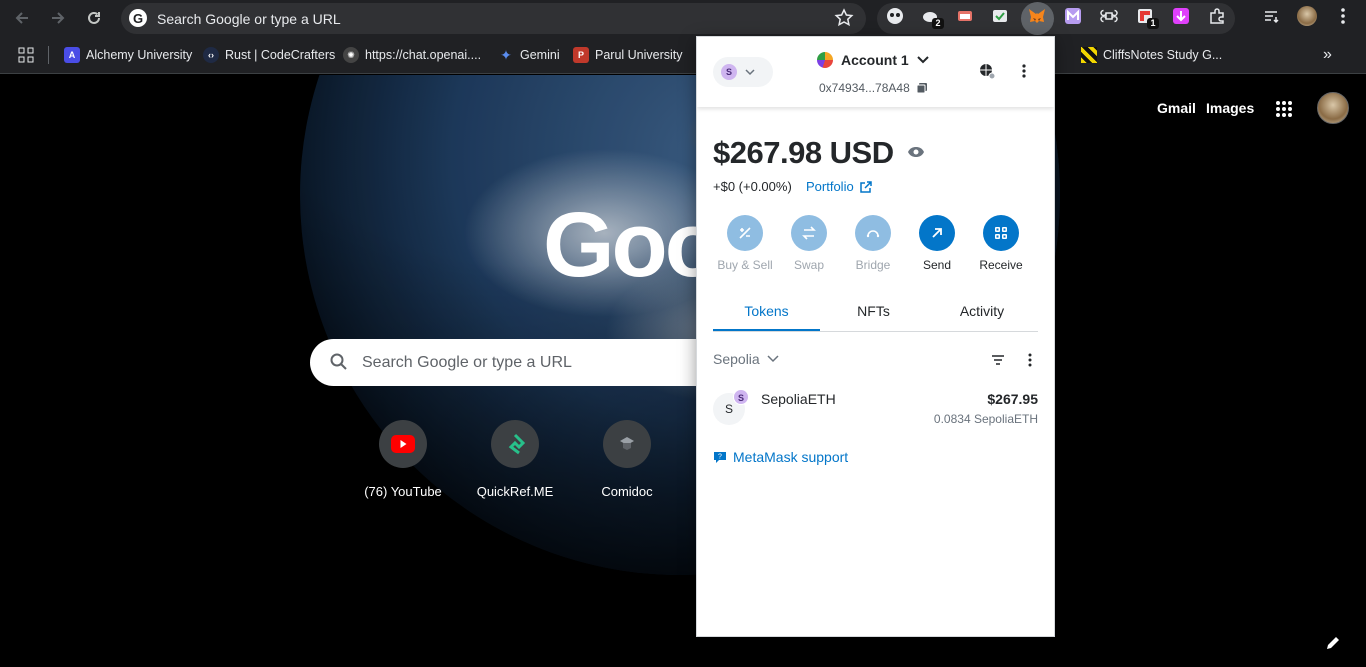 This screenshot has width=1366, height=667. Describe the element at coordinates (839, 186) in the screenshot. I see `portfolio-link: Portfolio` at that location.